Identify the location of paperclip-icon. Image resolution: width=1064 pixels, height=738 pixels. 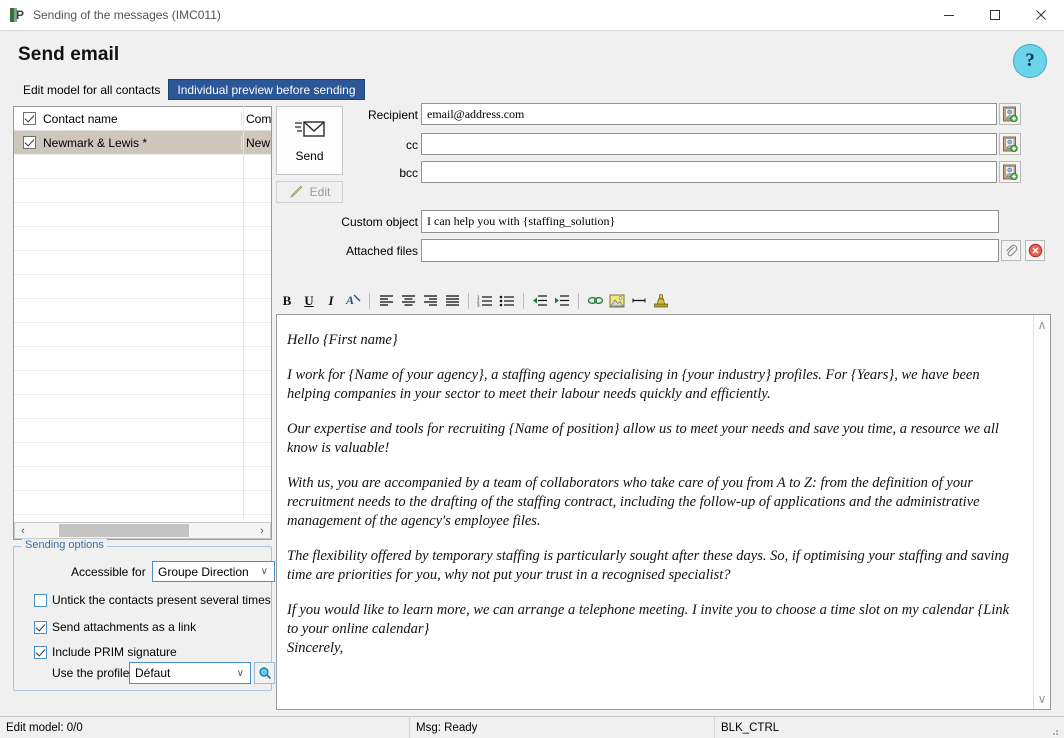
(1012, 250).